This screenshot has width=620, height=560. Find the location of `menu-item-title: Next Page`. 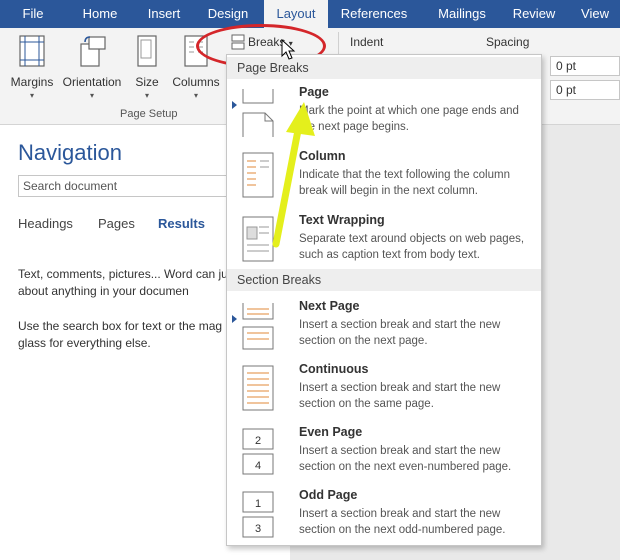

menu-item-title: Next Page is located at coordinates (329, 306).